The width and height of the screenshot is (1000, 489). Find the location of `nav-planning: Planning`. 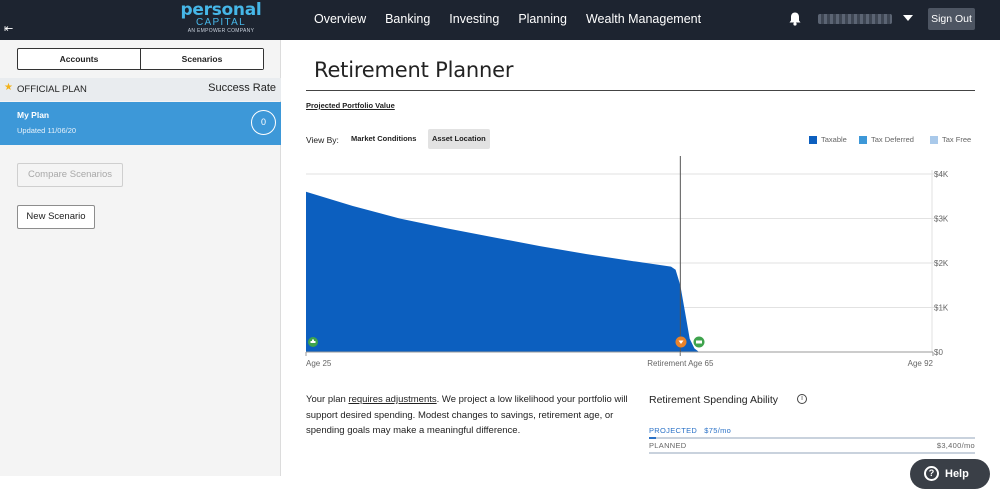

nav-planning: Planning is located at coordinates (542, 19).